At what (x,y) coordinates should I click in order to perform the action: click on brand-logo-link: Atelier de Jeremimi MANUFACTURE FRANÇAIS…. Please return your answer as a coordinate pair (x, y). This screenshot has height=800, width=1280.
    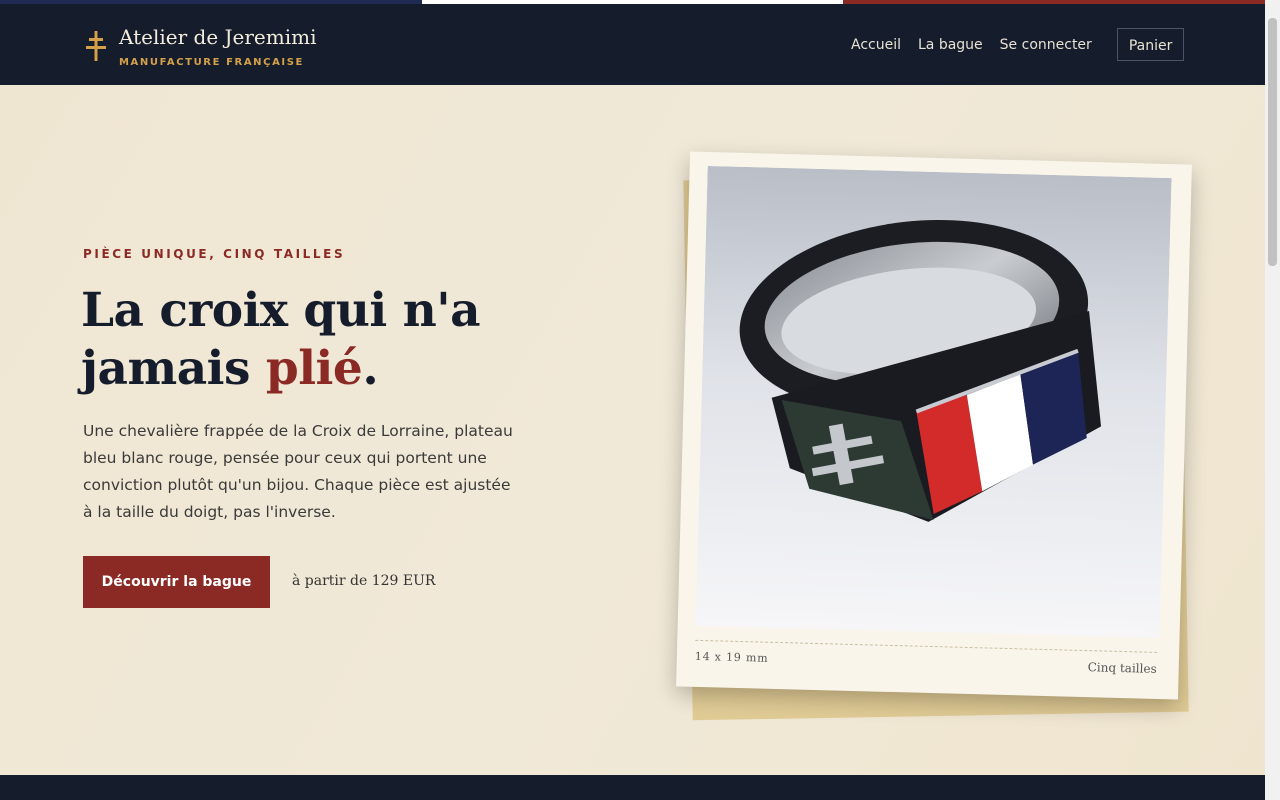
    Looking at the image, I should click on (200, 47).